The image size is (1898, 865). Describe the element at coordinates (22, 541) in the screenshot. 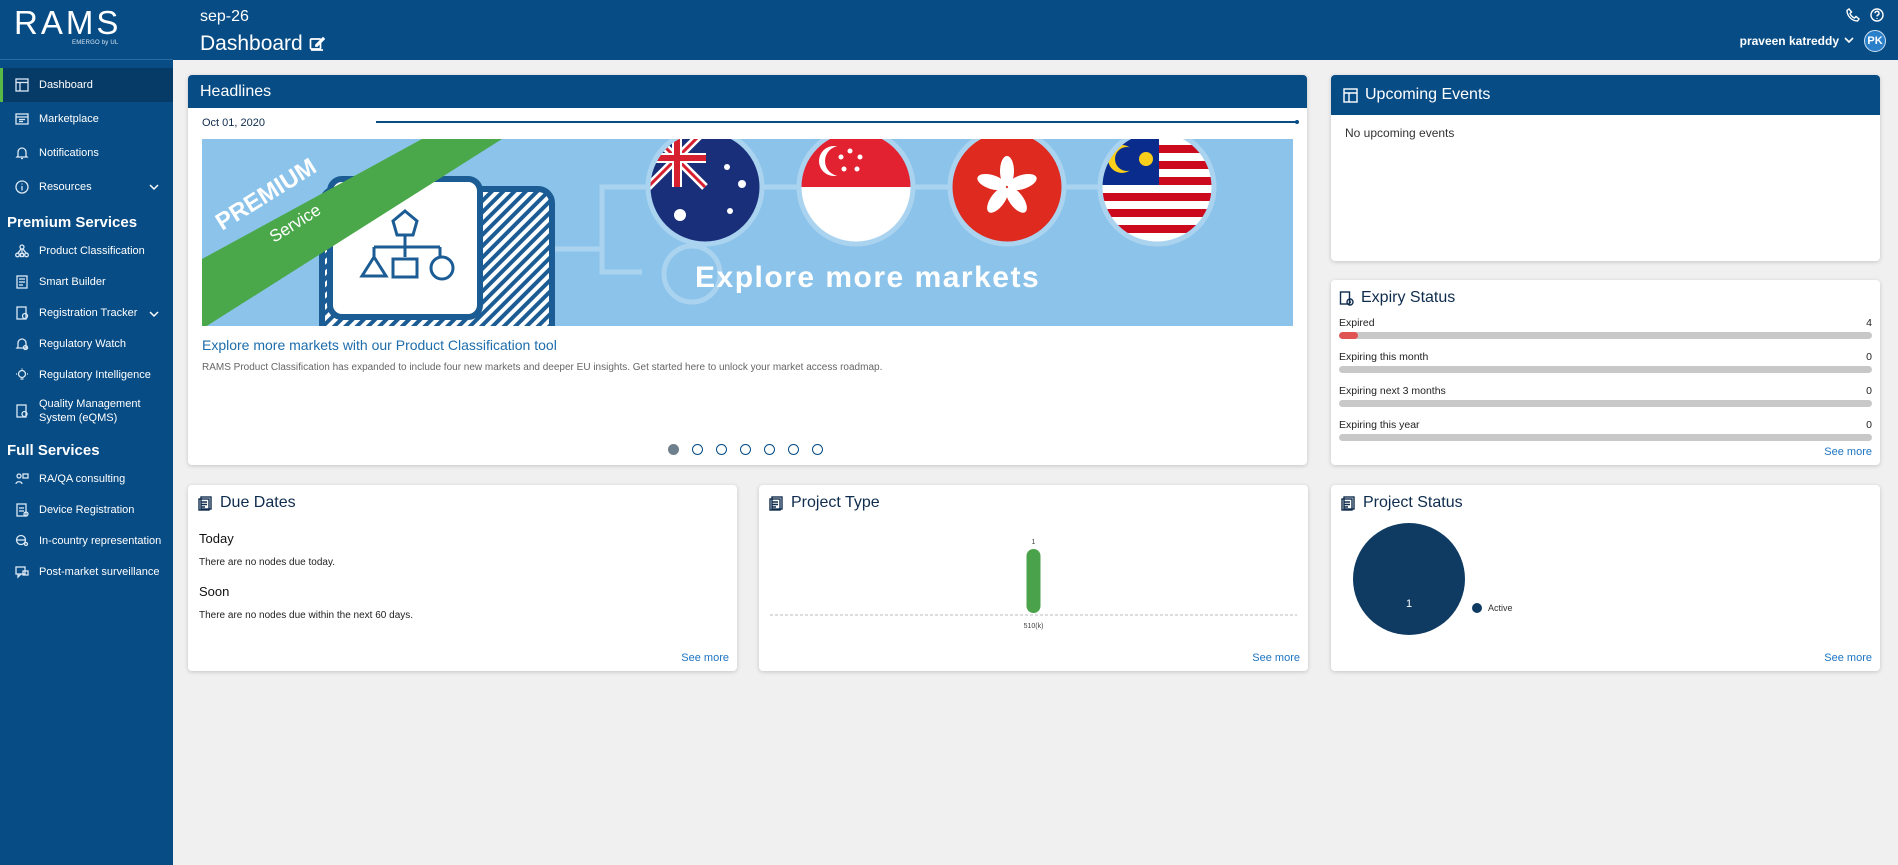

I see `globe-person-icon` at that location.